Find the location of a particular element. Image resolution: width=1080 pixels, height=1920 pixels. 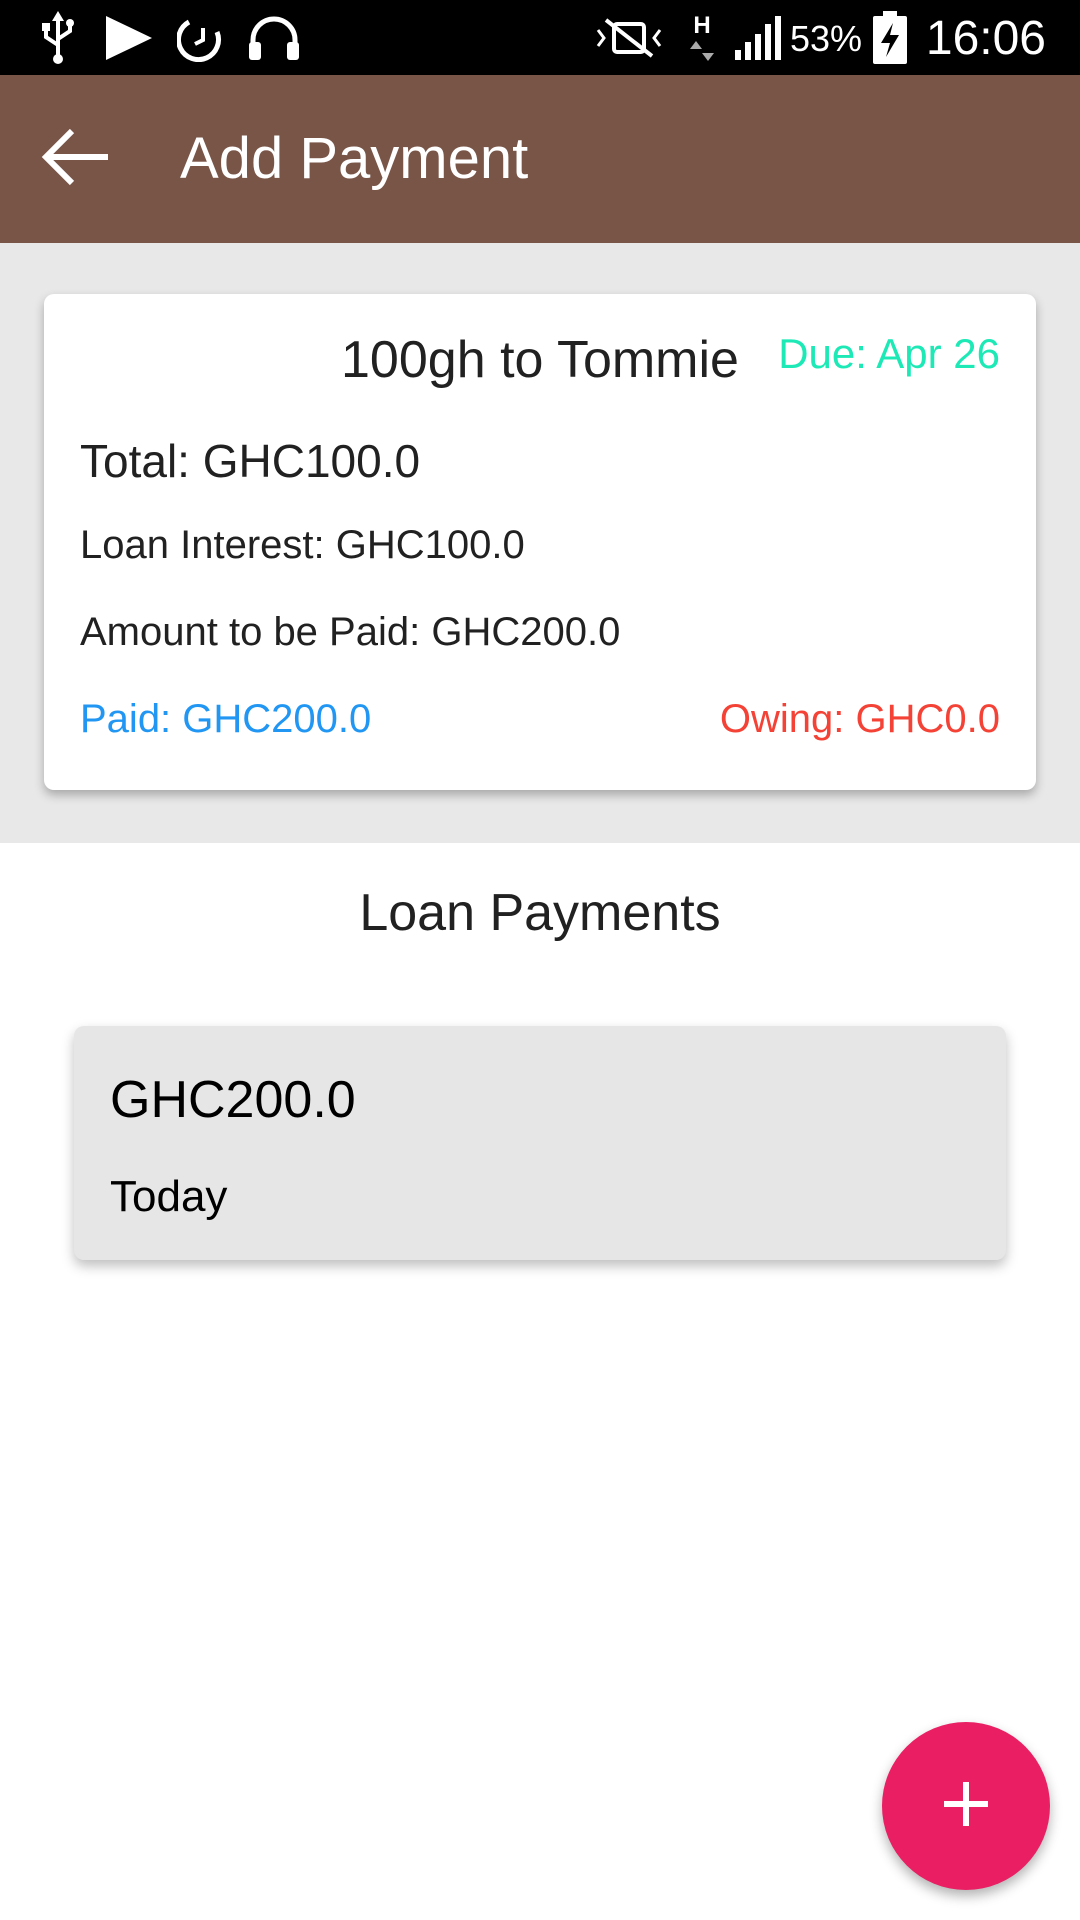

amount-to-be-paid: Amount to be Paid: GHC200.0 is located at coordinates (350, 632).